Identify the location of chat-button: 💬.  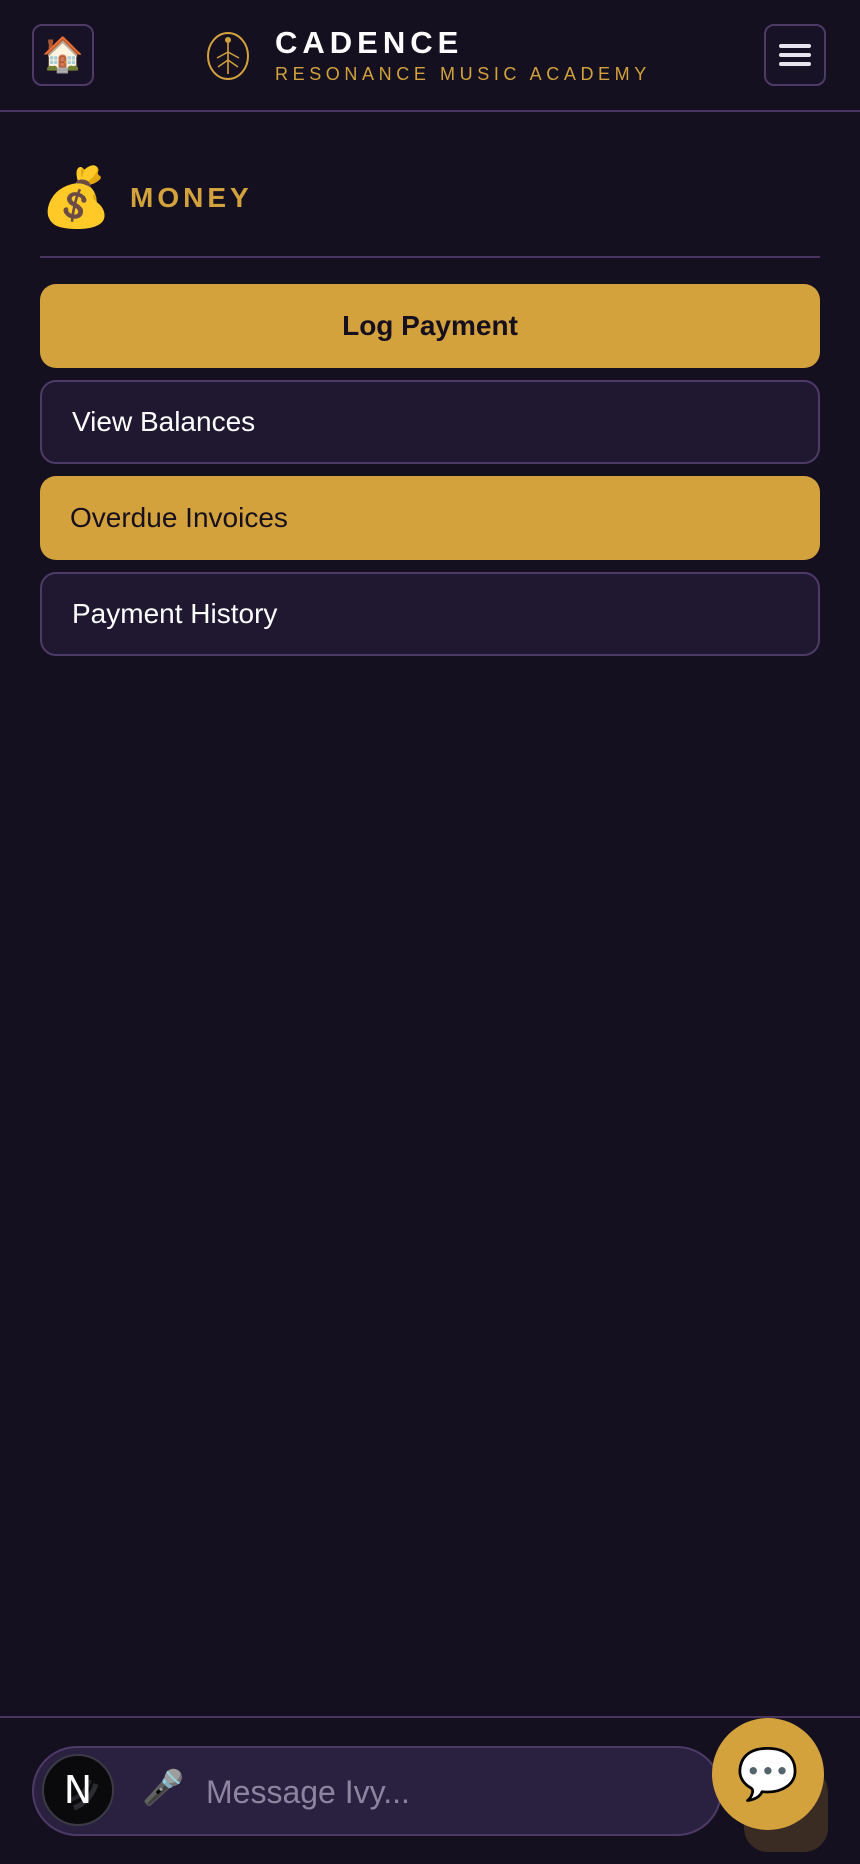
(768, 1774).